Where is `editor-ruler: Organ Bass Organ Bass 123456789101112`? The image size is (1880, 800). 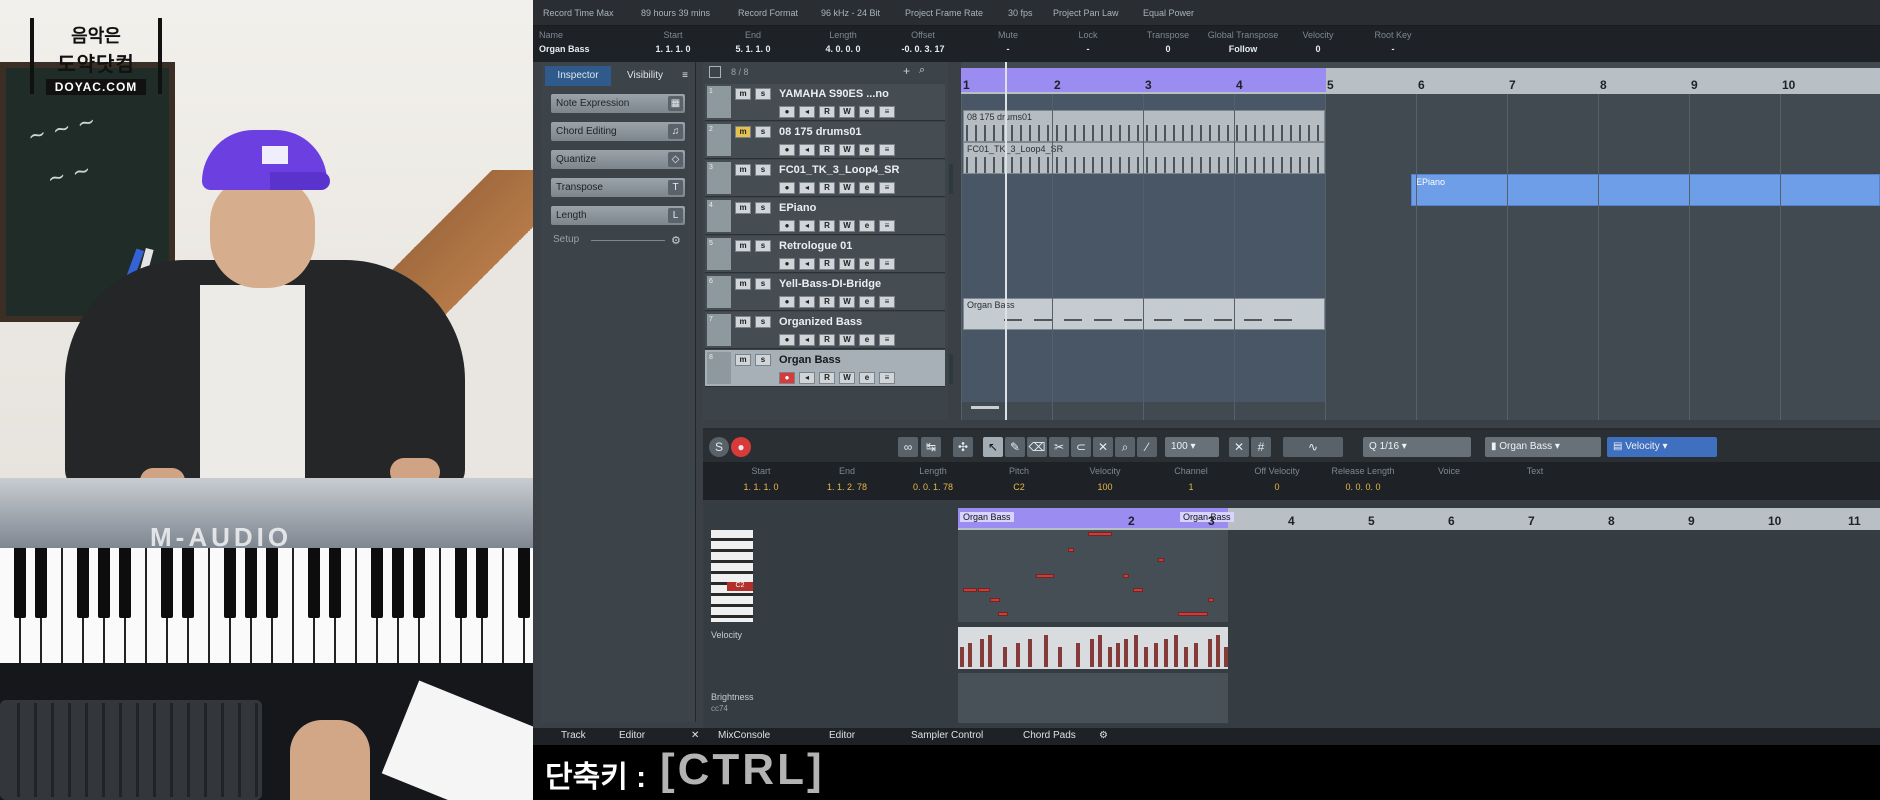 editor-ruler: Organ Bass Organ Bass 123456789101112 is located at coordinates (1419, 519).